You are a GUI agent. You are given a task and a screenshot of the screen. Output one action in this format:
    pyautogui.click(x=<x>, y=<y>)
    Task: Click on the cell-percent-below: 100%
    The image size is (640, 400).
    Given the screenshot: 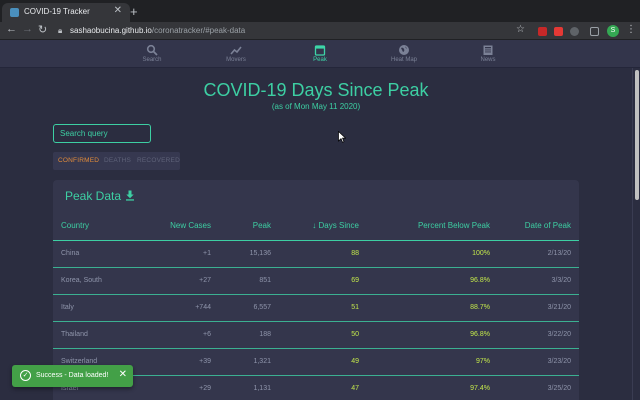 What is the action you would take?
    pyautogui.click(x=481, y=253)
    